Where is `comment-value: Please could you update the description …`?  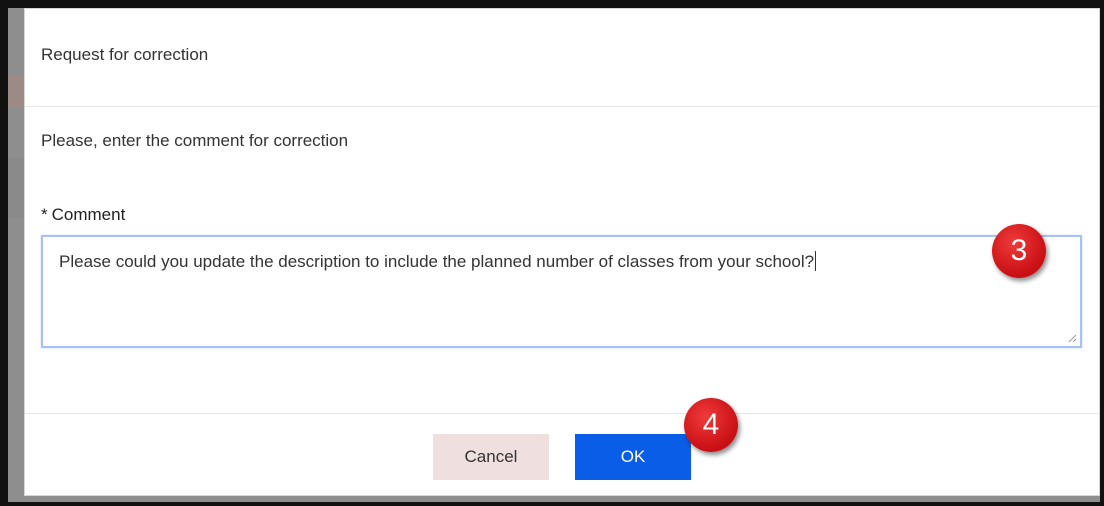
comment-value: Please could you update the description … is located at coordinates (437, 261).